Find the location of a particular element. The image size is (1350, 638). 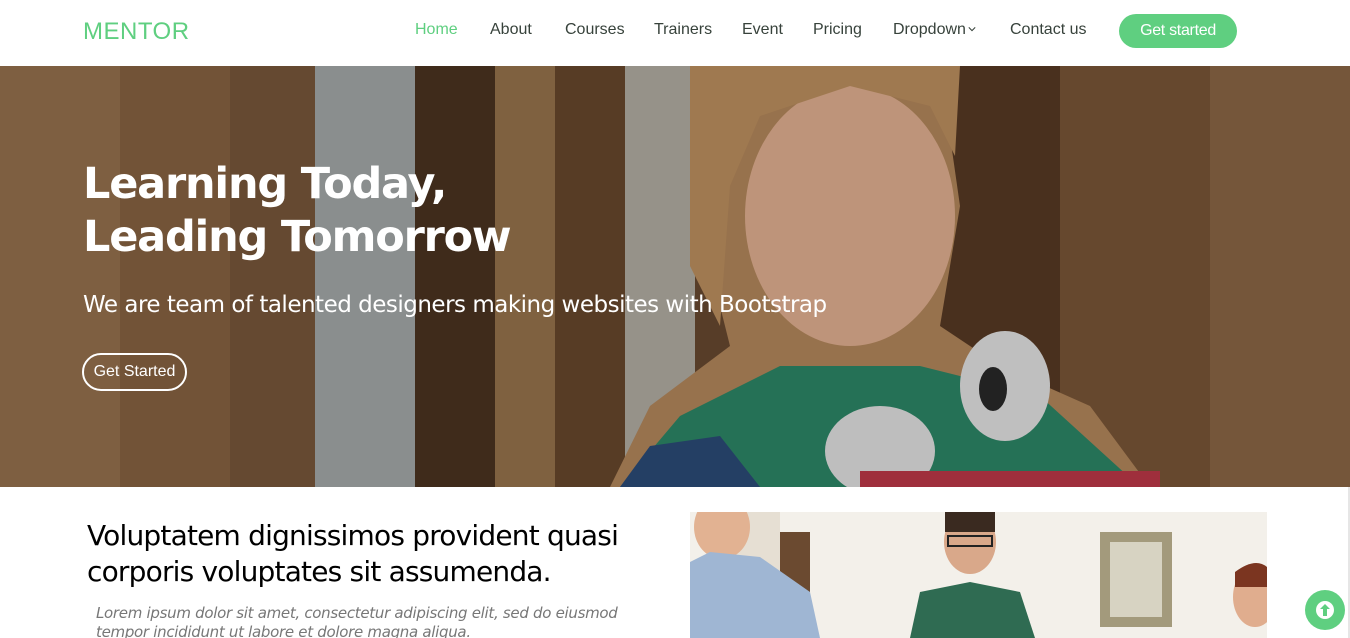

about-image is located at coordinates (978, 575).